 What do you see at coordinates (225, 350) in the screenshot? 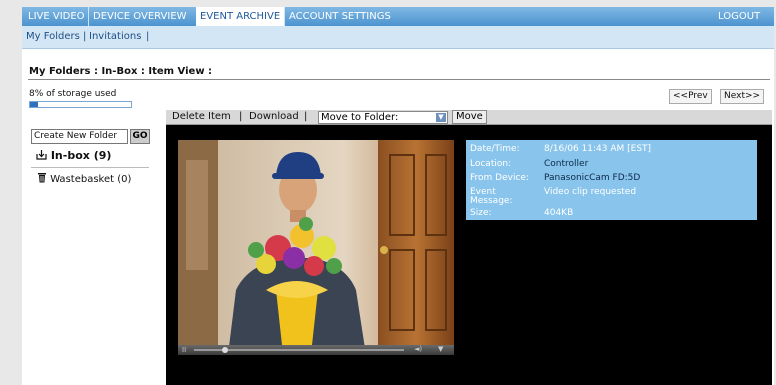
I see `seek-handle` at bounding box center [225, 350].